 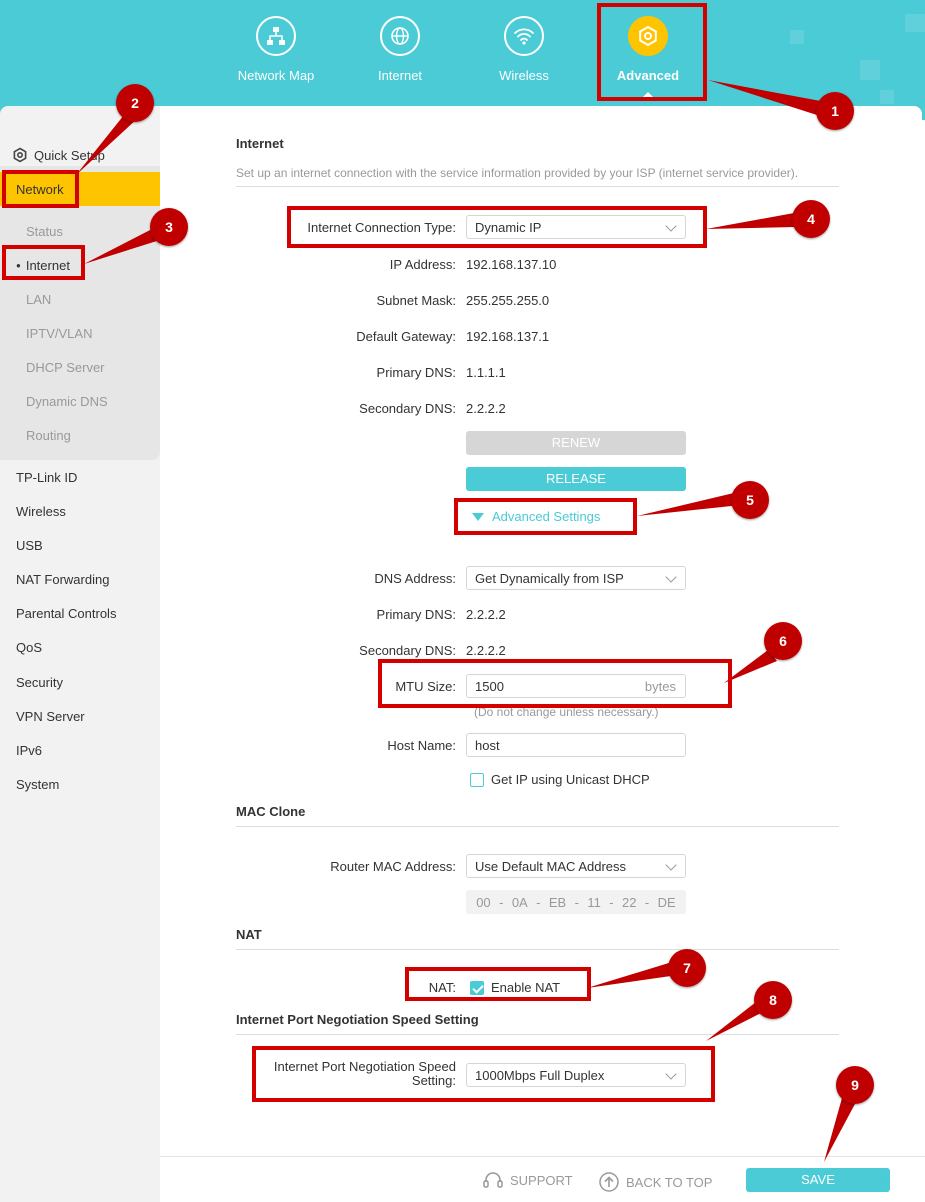 I want to click on primary-dns-value: 2.2.2.2, so click(x=486, y=614).